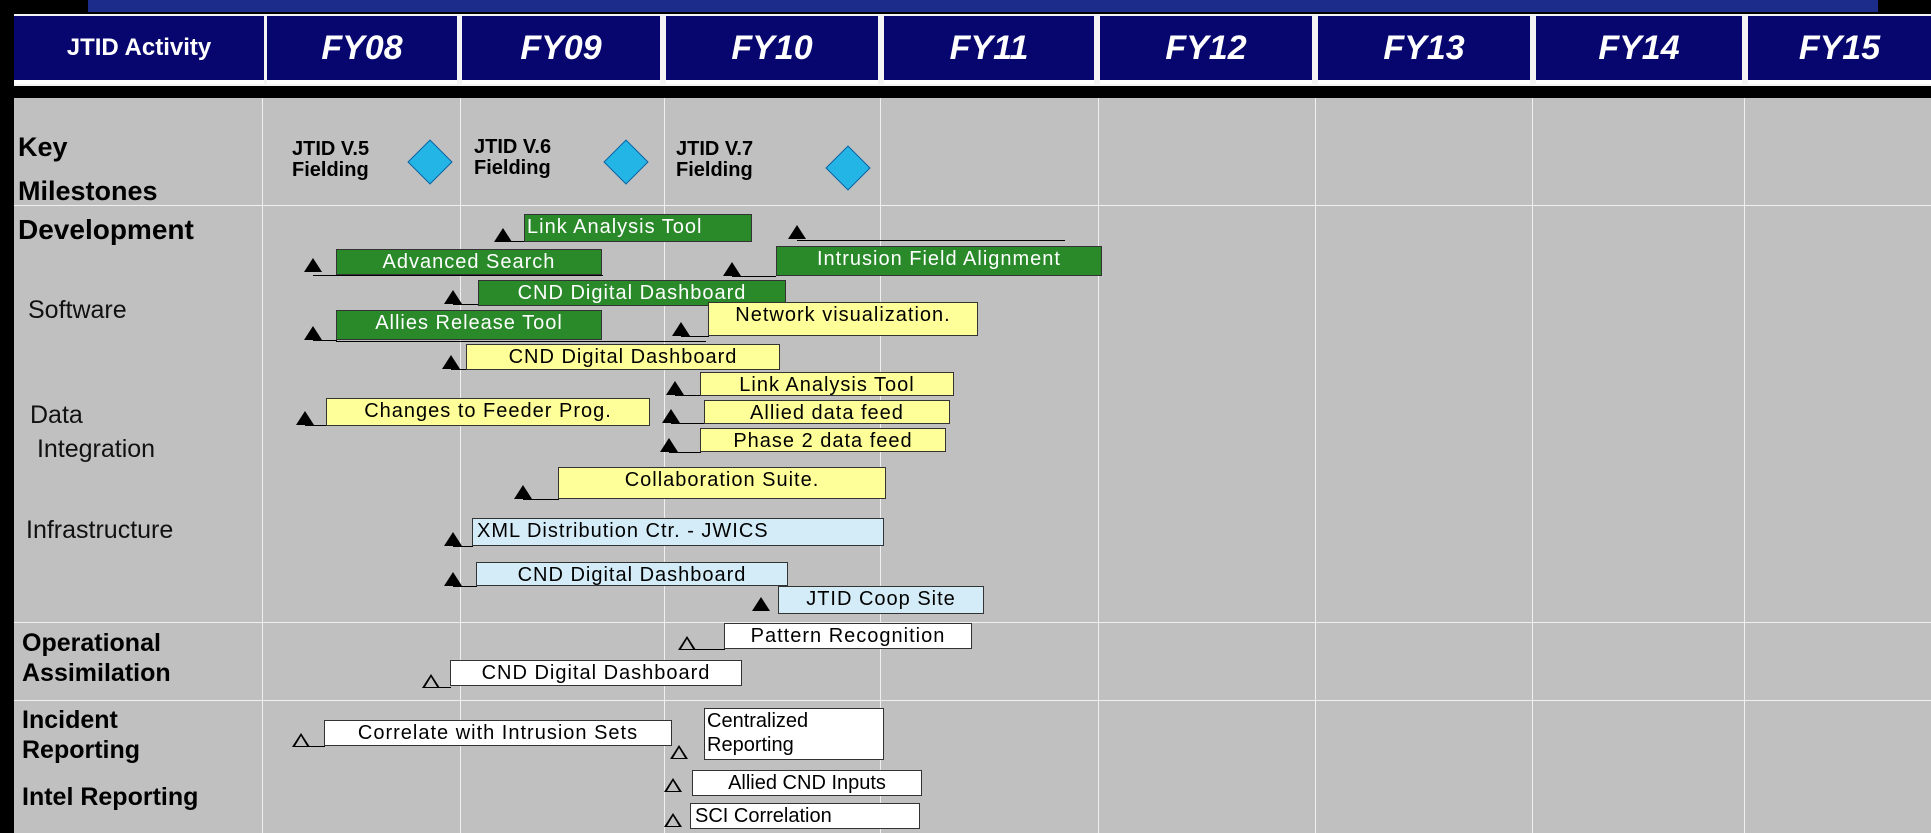  I want to click on task-phase-2-data-feed: Phase 2 data feed, so click(823, 440).